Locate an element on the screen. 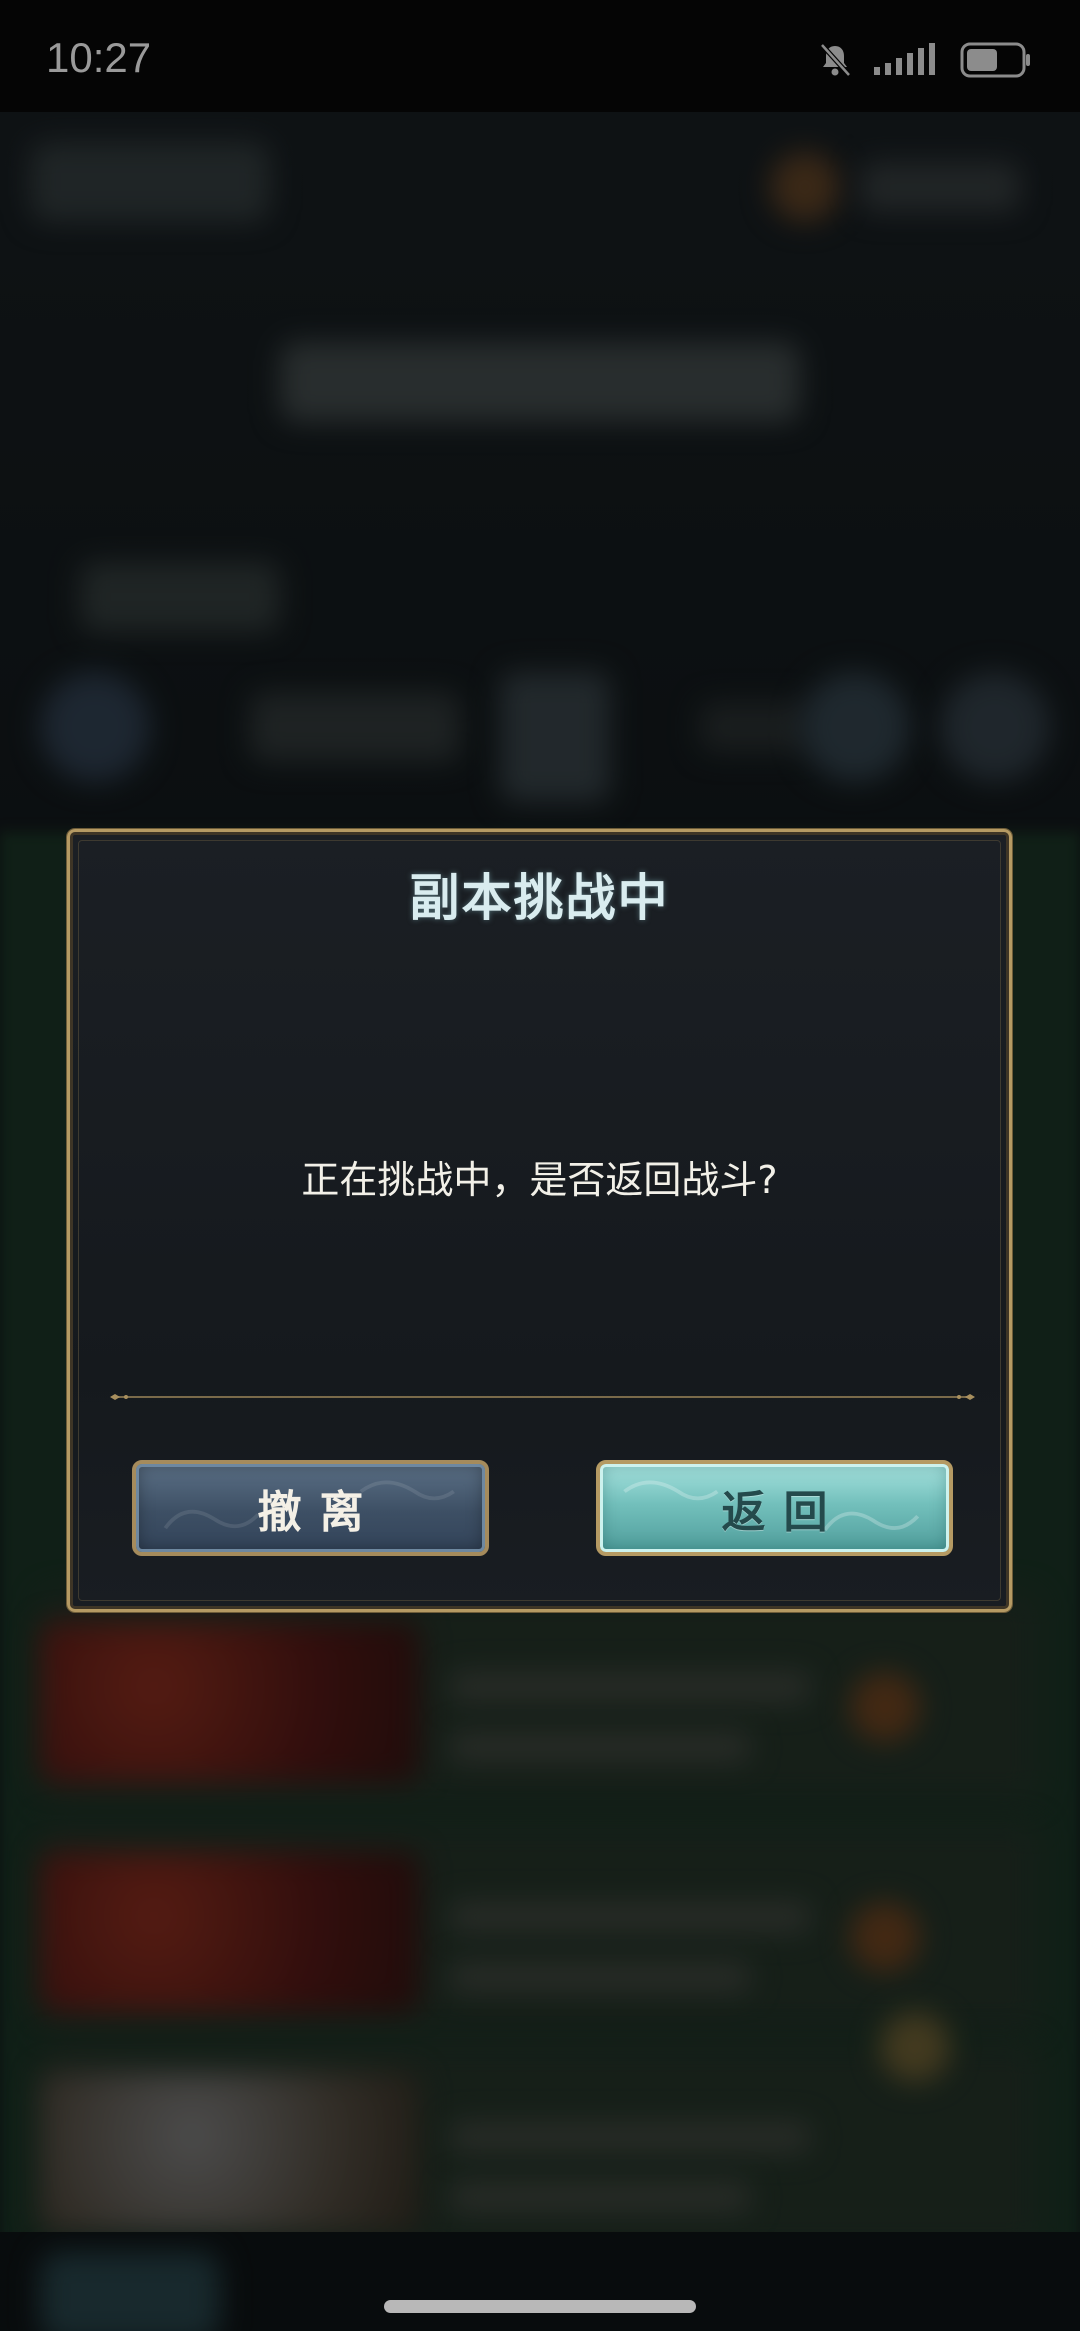  status-bar: 10:27 is located at coordinates (540, 56).